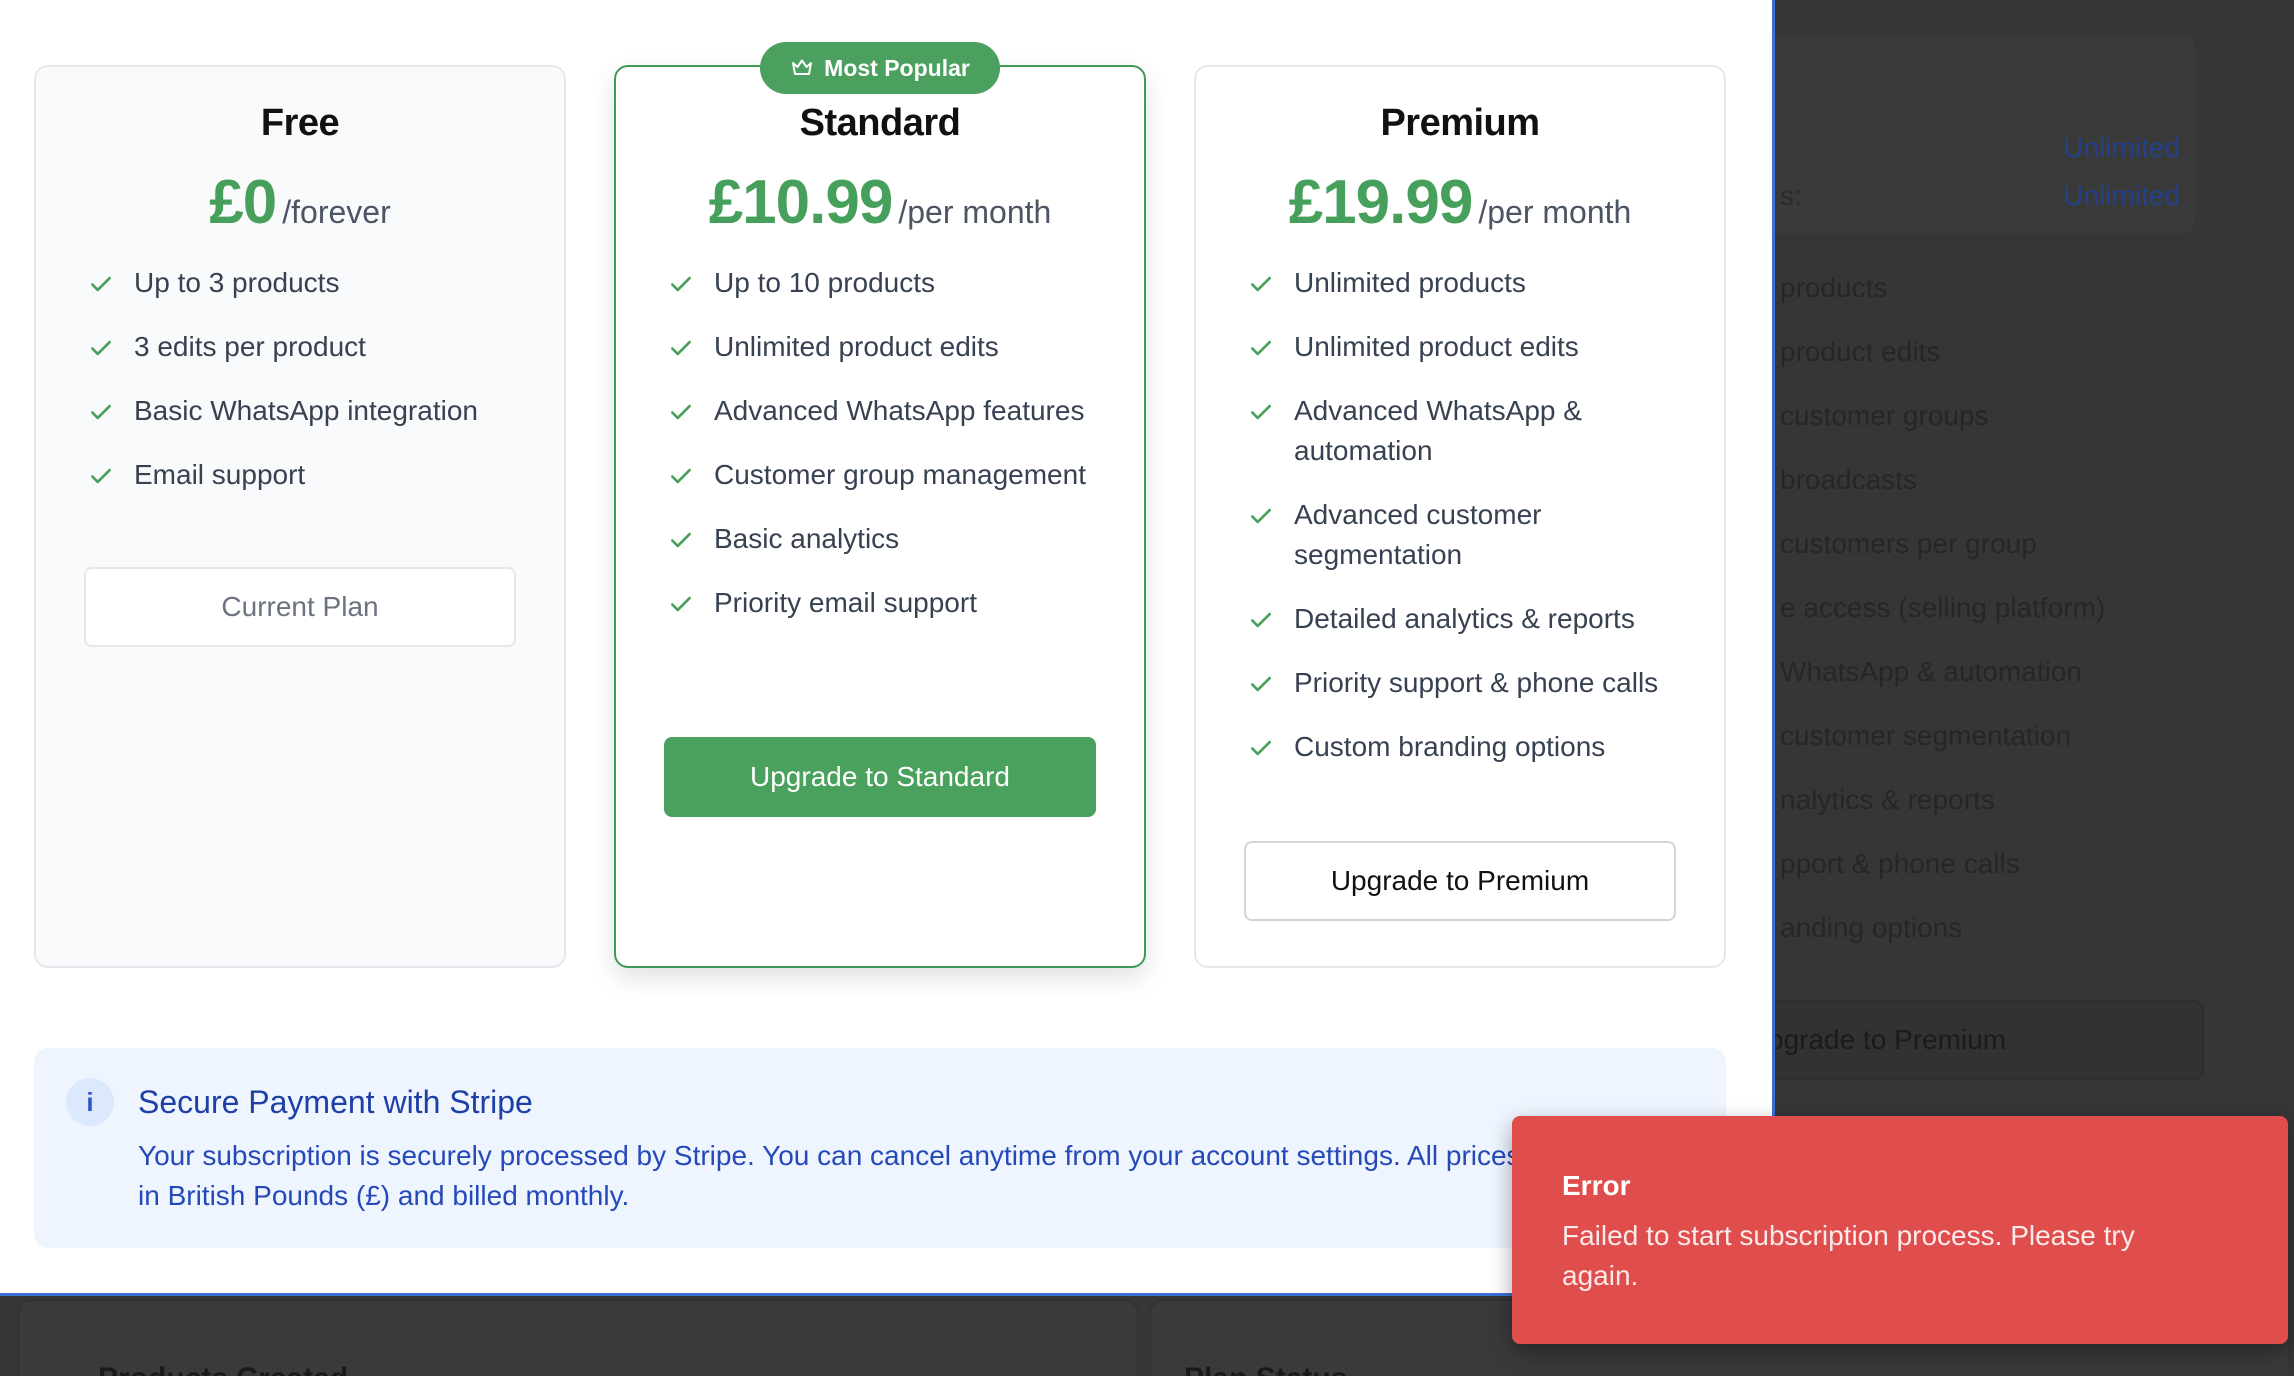 Image resolution: width=2294 pixels, height=1376 pixels. Describe the element at coordinates (807, 538) in the screenshot. I see `feature-label: Basic analytics` at that location.